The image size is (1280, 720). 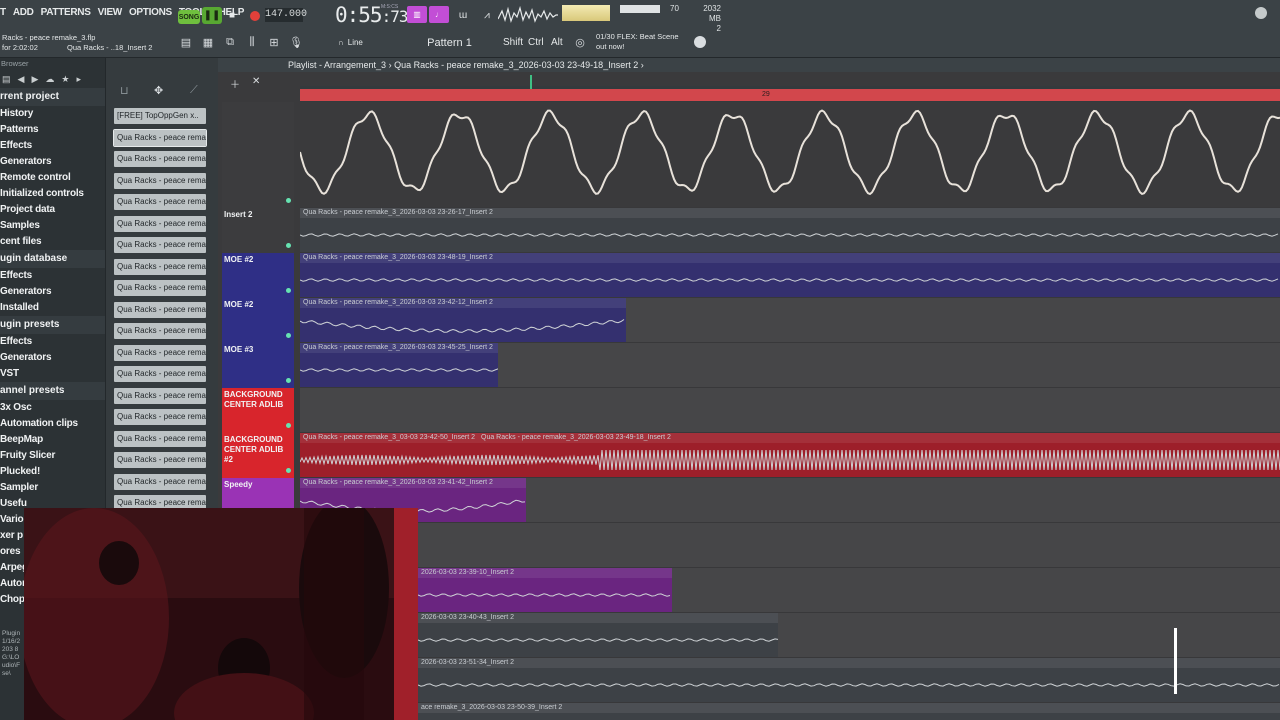 I want to click on browser-item: 3x Osc, so click(x=52, y=408).